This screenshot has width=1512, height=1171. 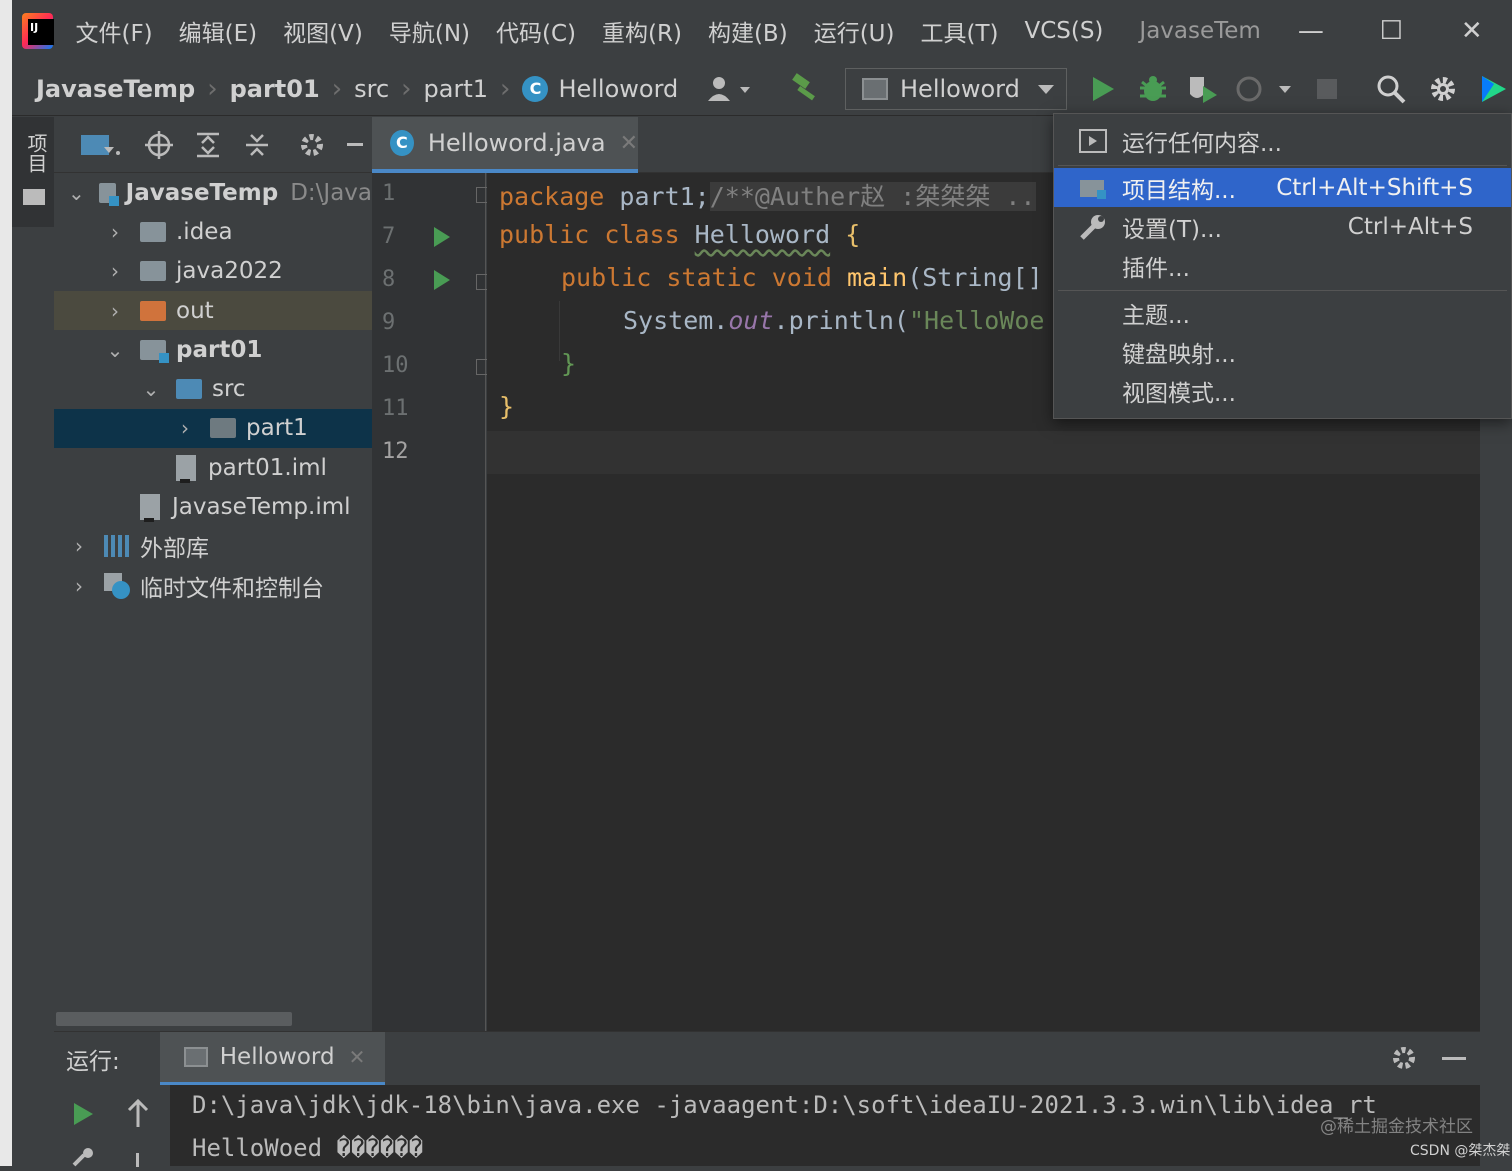 I want to click on menu-file: 文件(F), so click(x=113, y=31).